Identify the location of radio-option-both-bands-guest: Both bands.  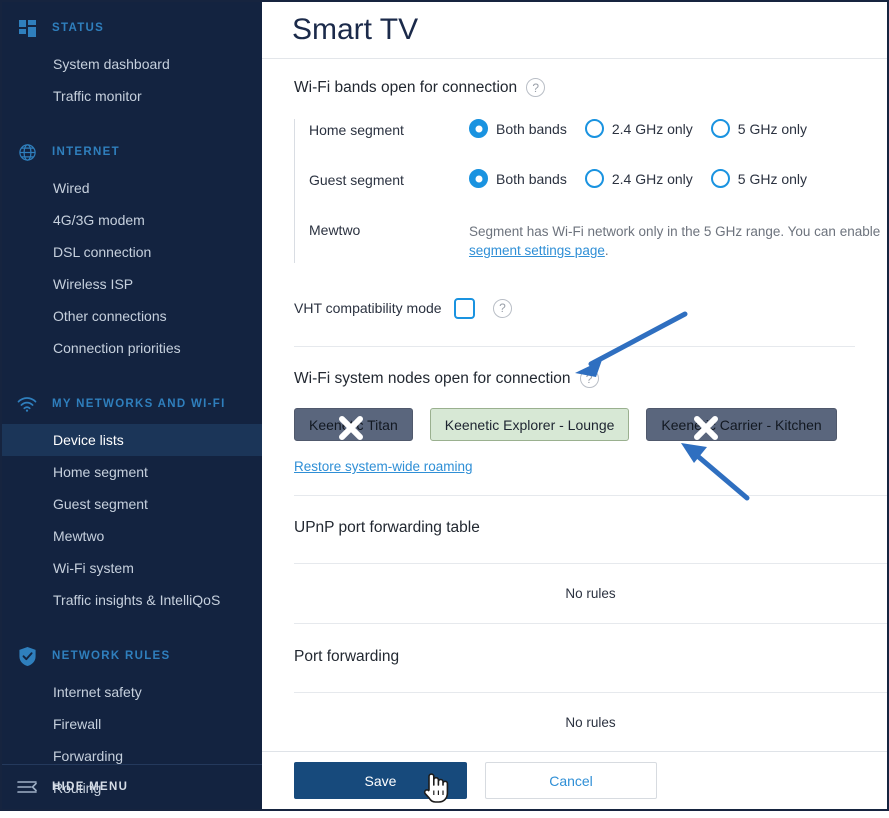
(518, 178).